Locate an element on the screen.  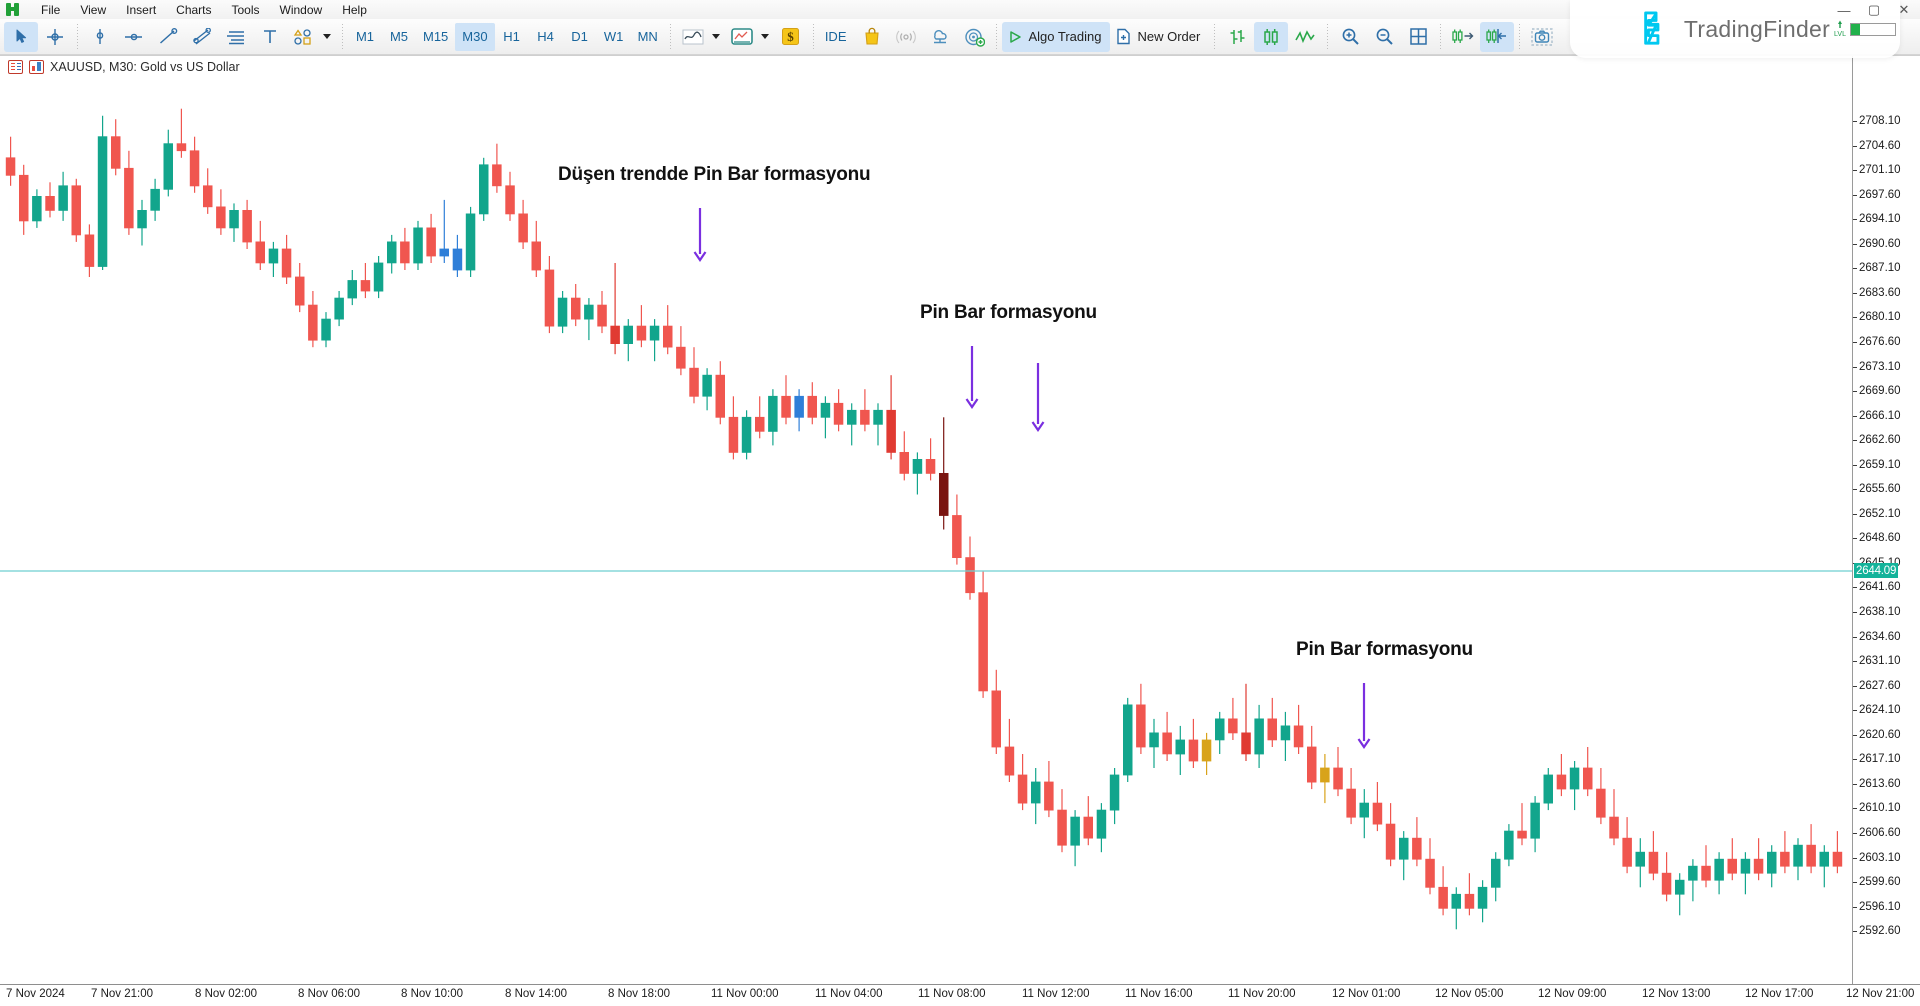
line-chart-type-icon is located at coordinates (1305, 37).